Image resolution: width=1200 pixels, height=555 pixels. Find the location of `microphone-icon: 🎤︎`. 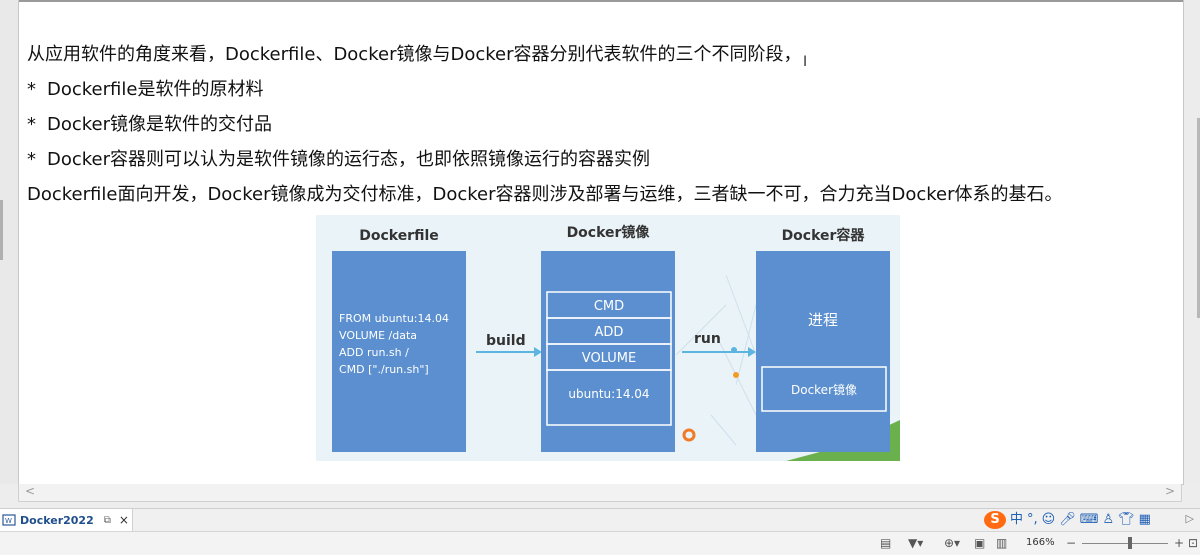

microphone-icon: 🎤︎ is located at coordinates (1067, 520).